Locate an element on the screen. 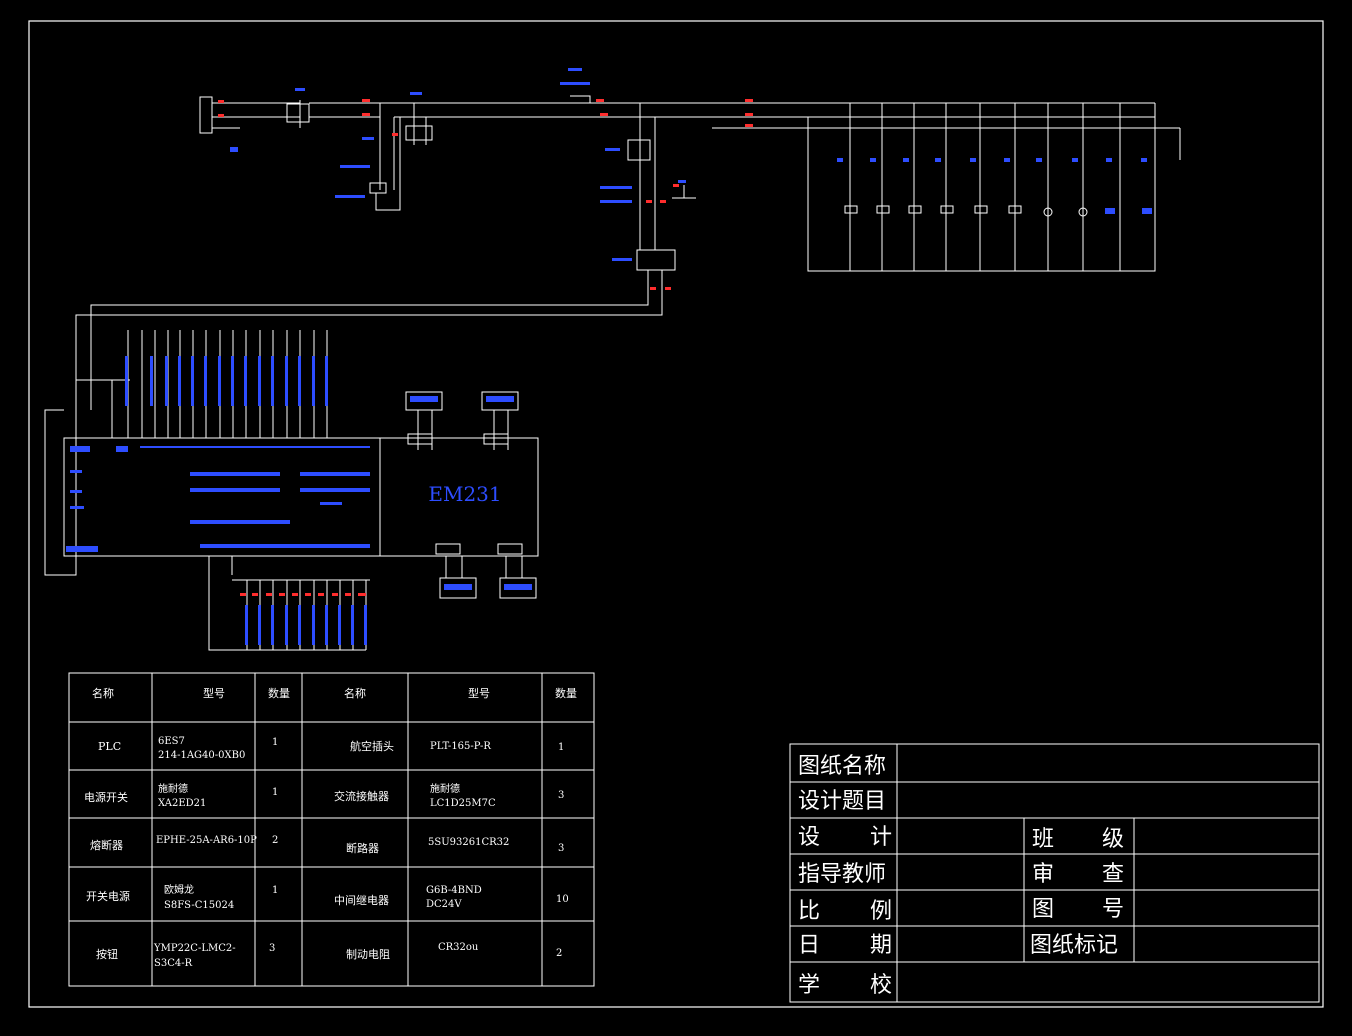 This screenshot has width=1352, height=1036. fuse-box is located at coordinates (378, 188).